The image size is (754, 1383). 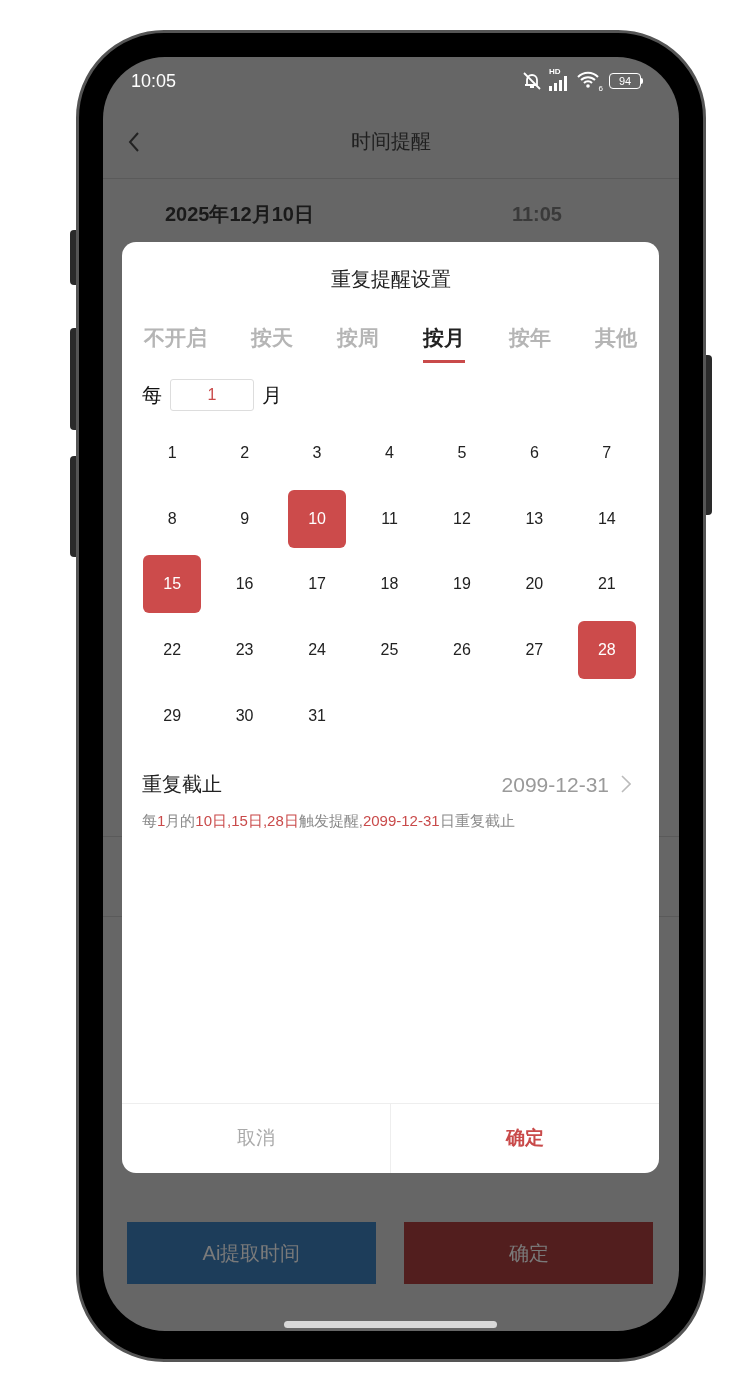 What do you see at coordinates (389, 518) in the screenshot?
I see `day-option: 11` at bounding box center [389, 518].